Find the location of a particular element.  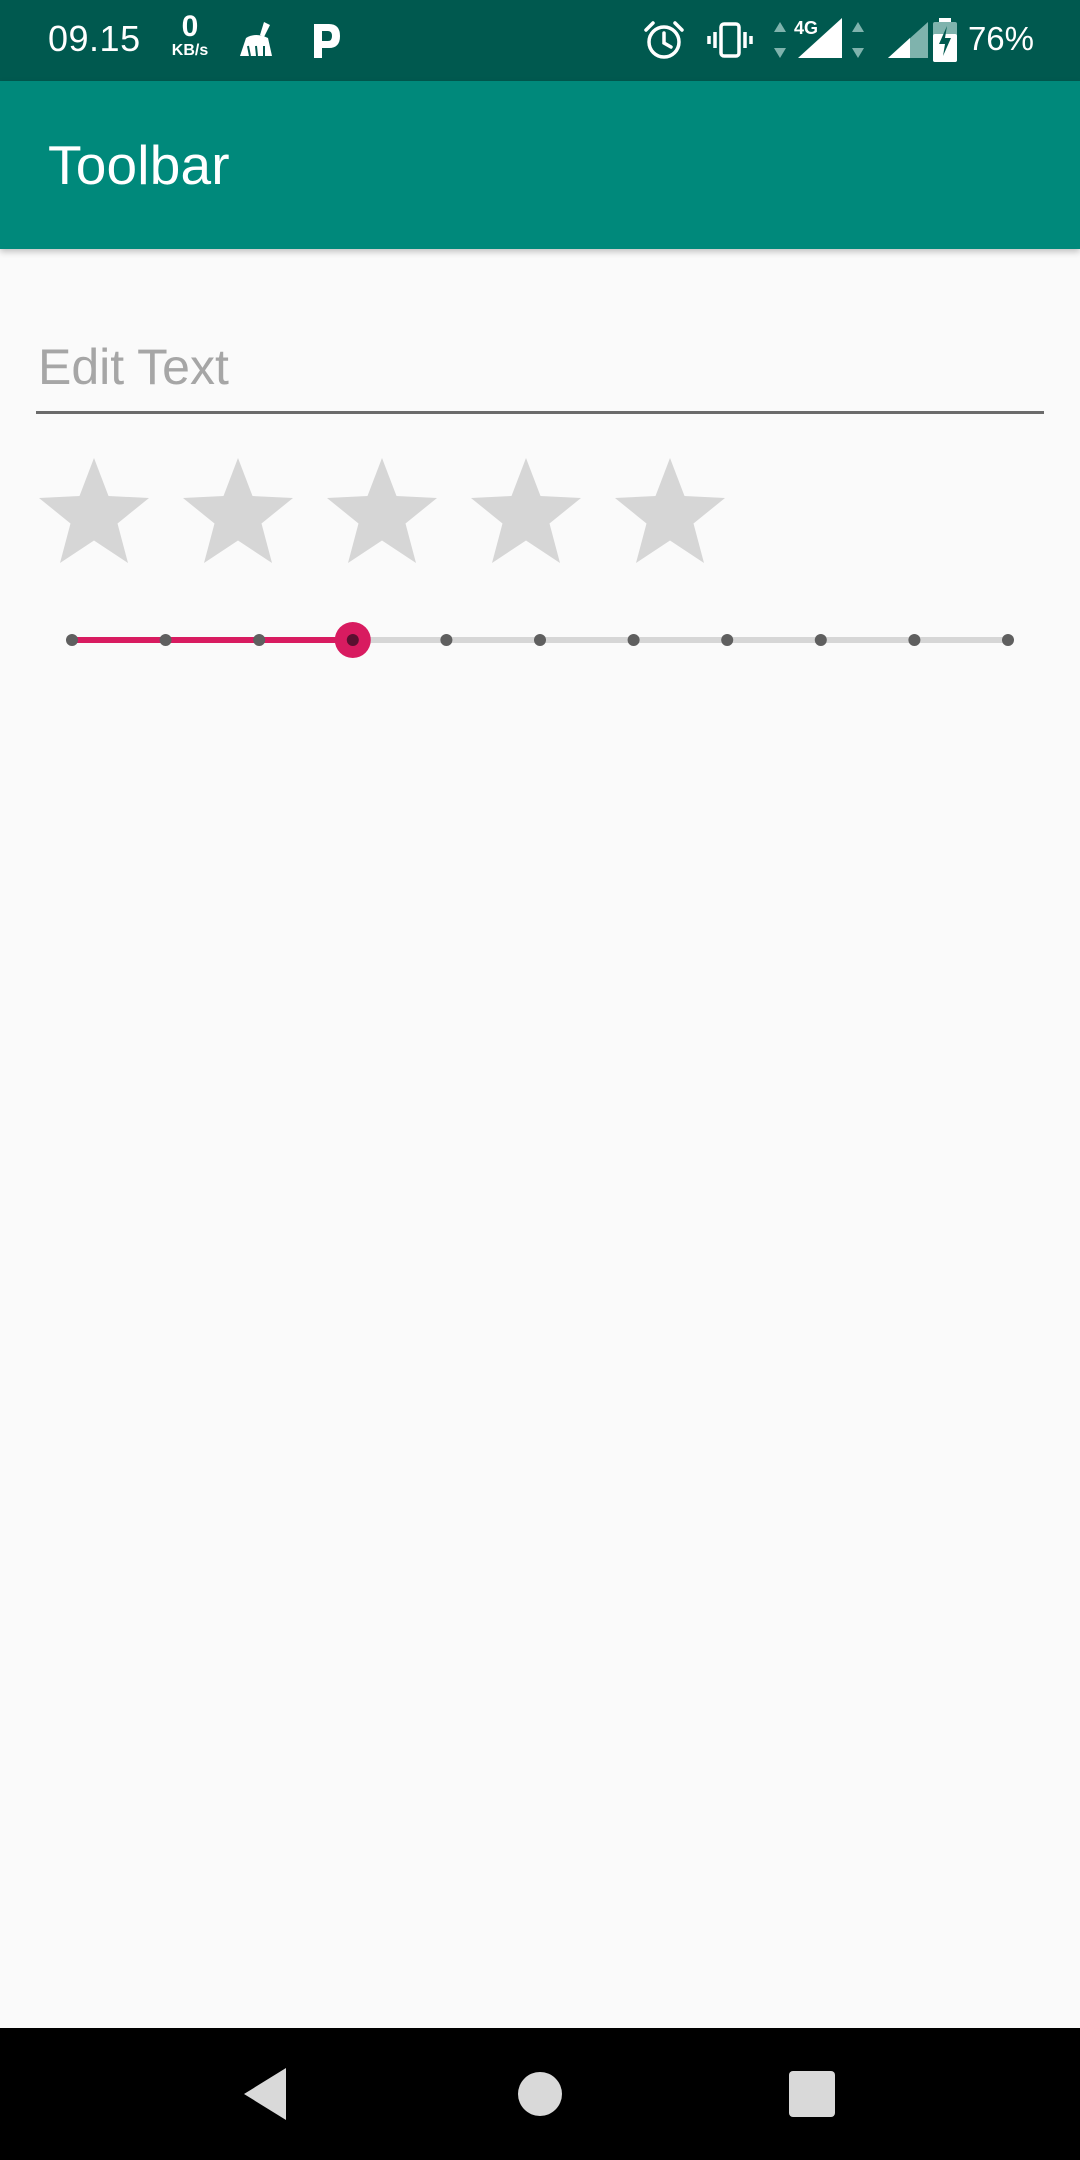

vibrate-icon is located at coordinates (730, 40).